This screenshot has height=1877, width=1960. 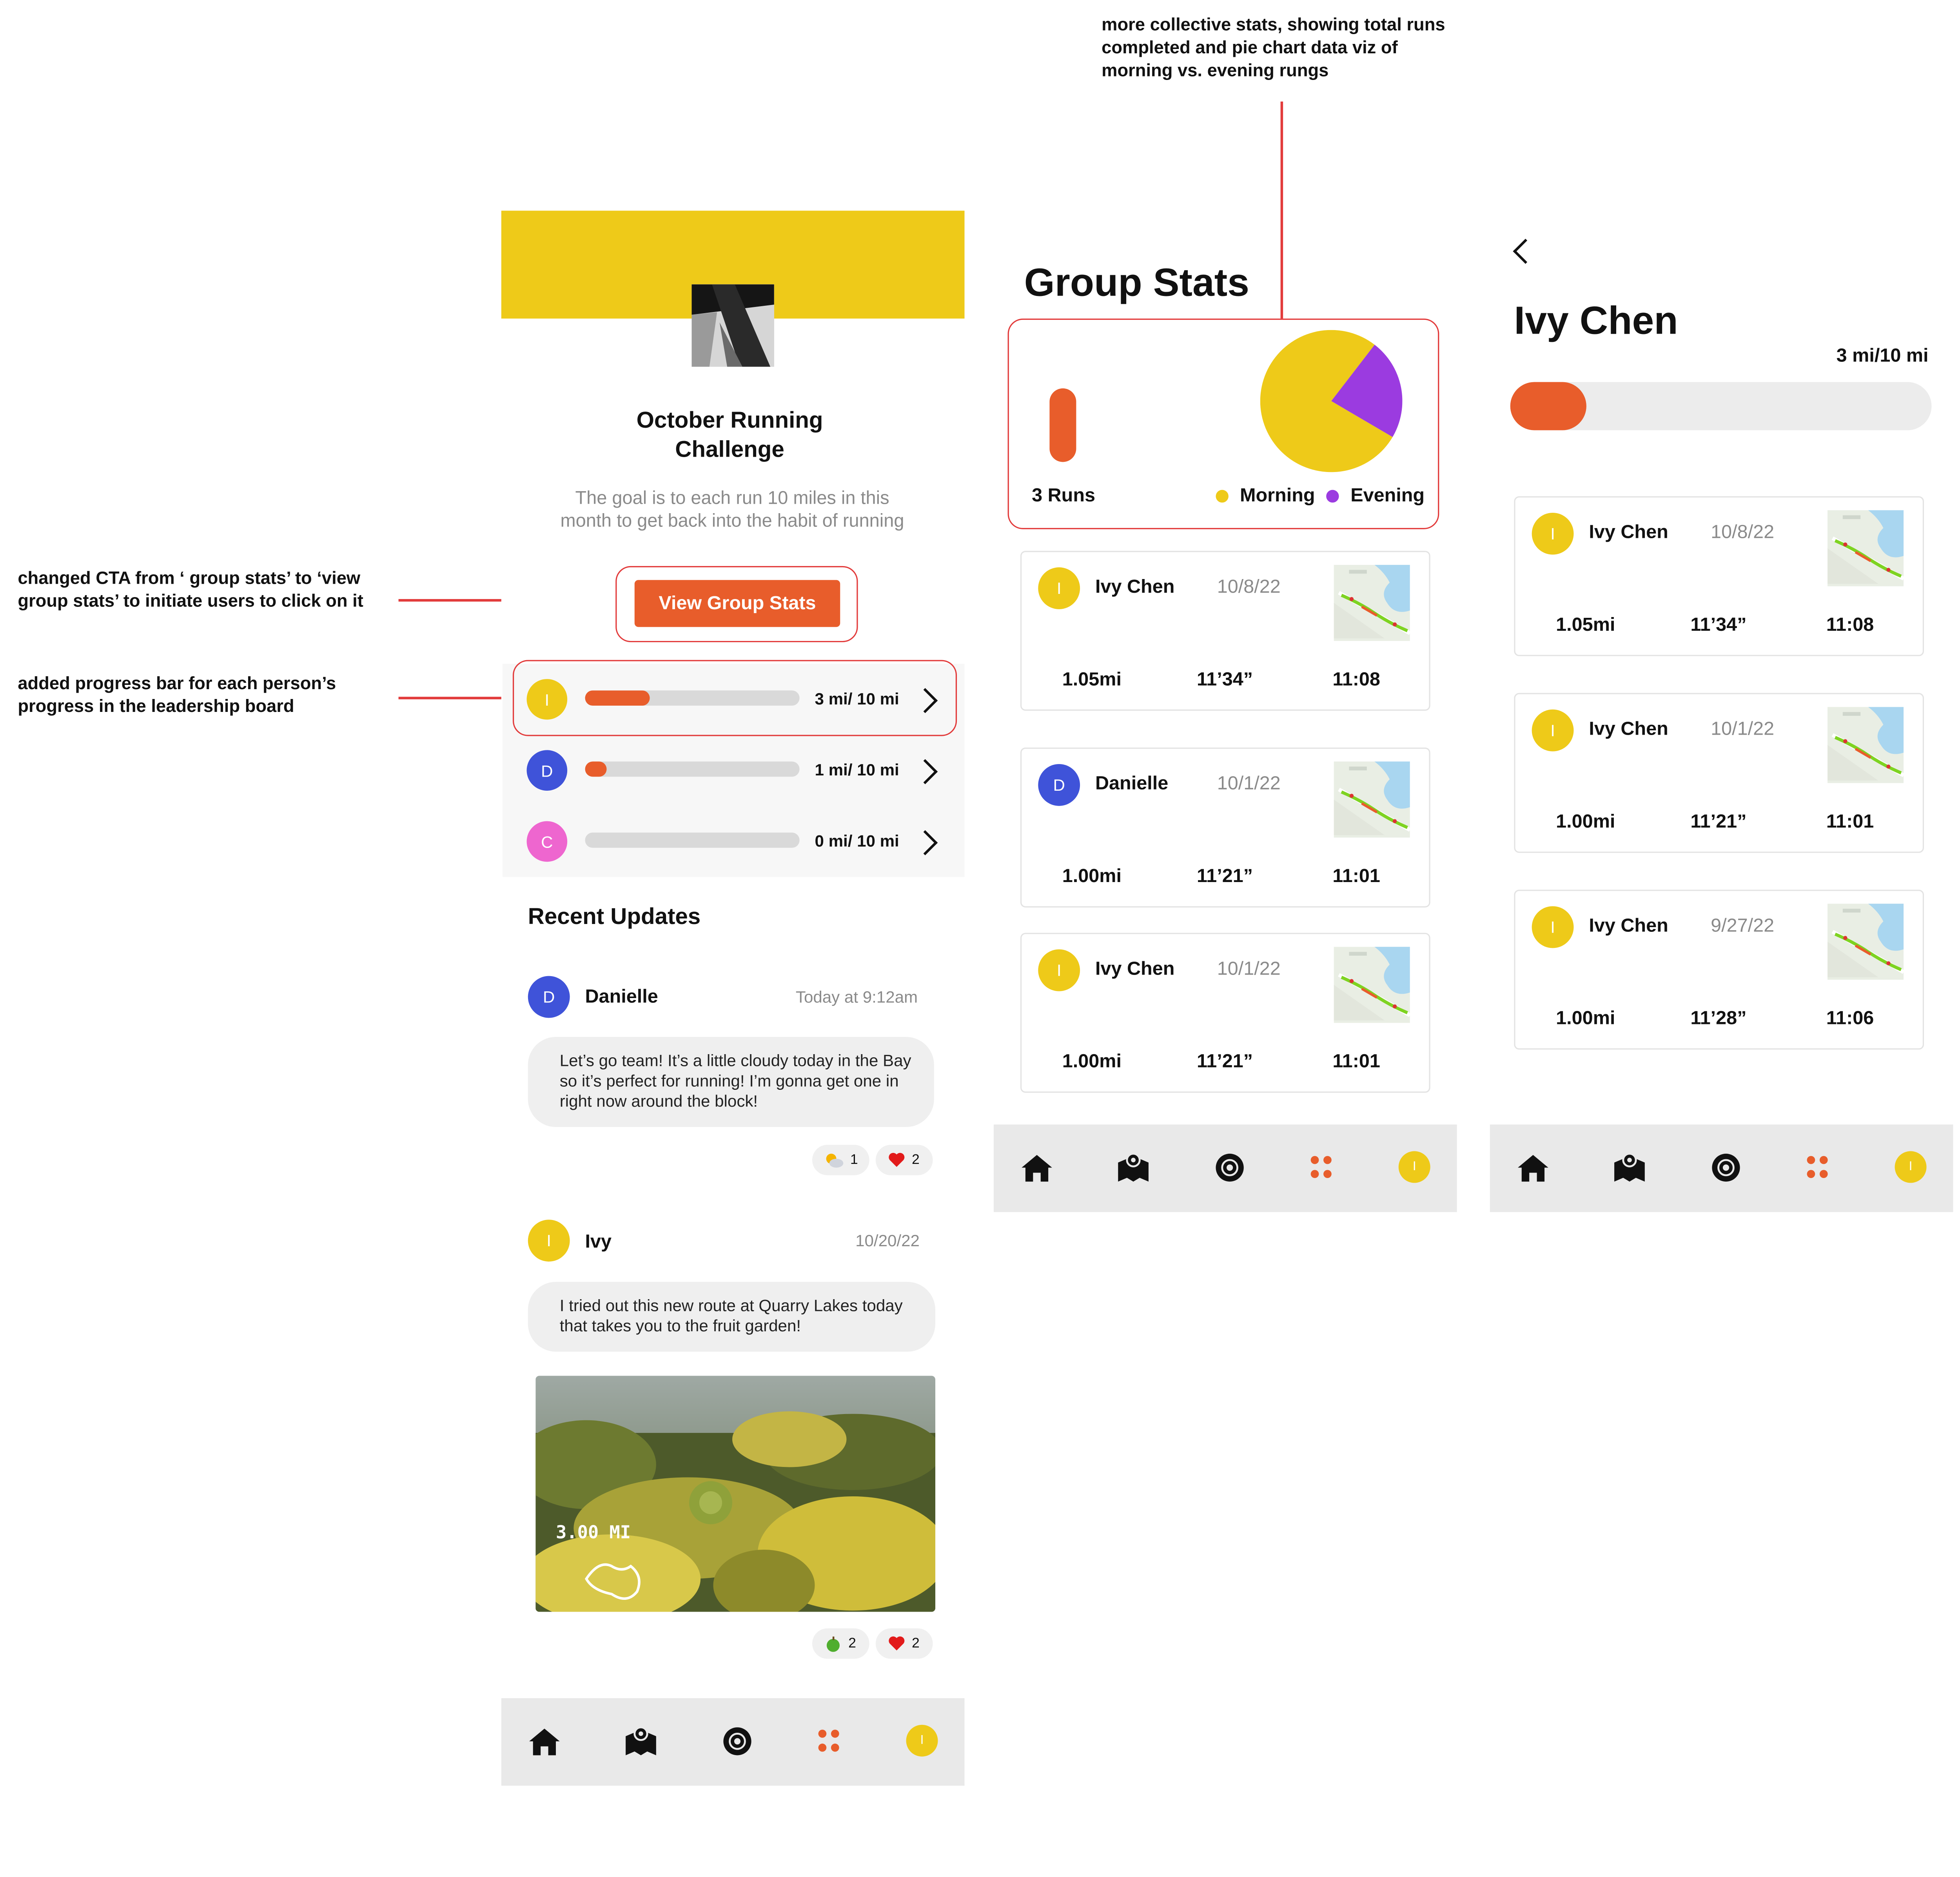 What do you see at coordinates (1222, 495) in the screenshot?
I see `legend-swatch-morning` at bounding box center [1222, 495].